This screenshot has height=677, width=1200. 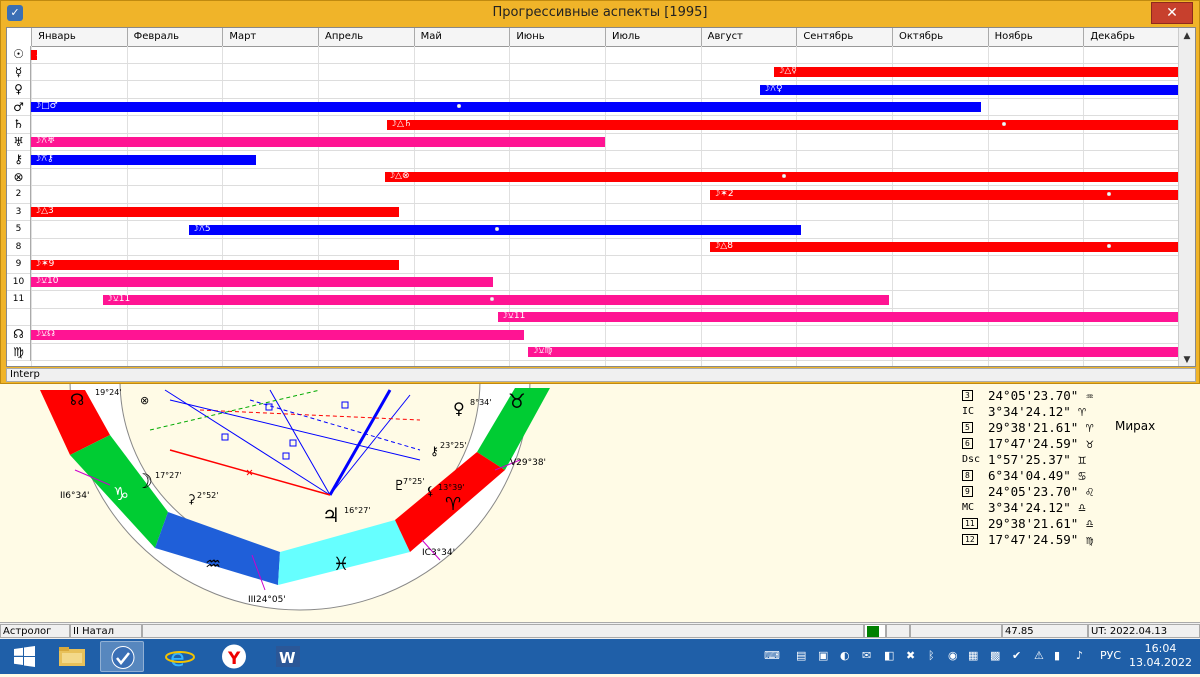 I want to click on aspect-bar: ☽⚻♀, so click(x=969, y=89).